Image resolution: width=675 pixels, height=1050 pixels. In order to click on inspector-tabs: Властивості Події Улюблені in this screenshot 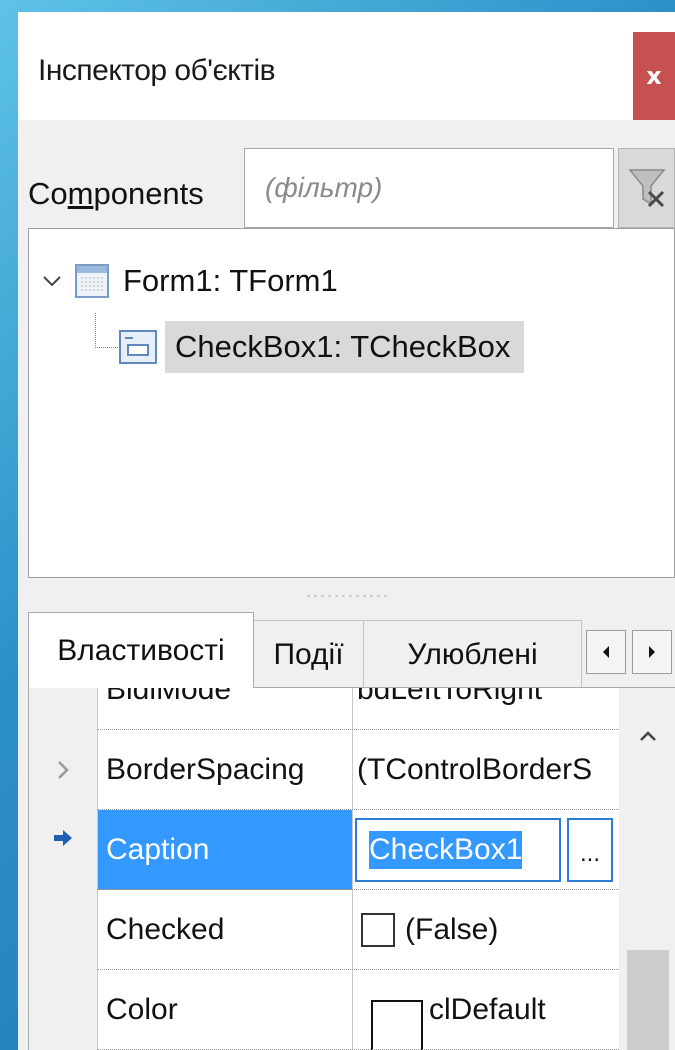, I will do `click(346, 650)`.